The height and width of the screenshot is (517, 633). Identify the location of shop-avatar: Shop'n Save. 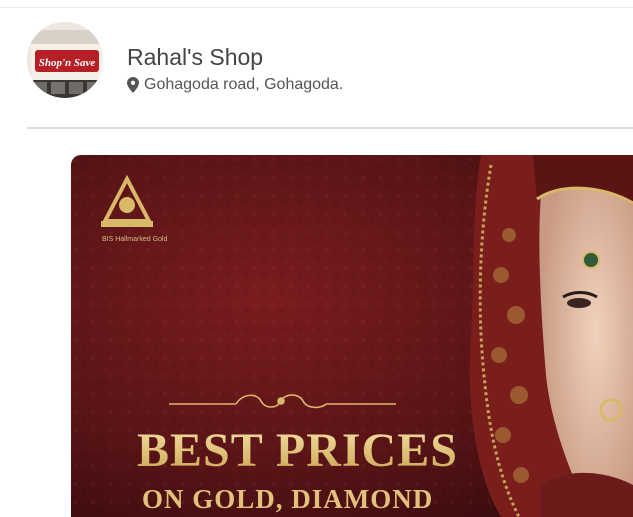
(65, 60).